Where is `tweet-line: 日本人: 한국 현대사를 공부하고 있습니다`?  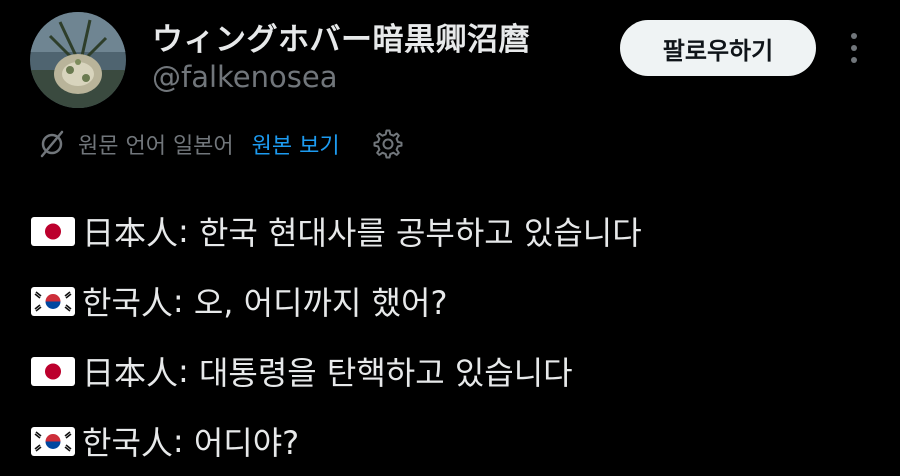 tweet-line: 日本人: 한국 현대사를 공부하고 있습니다 is located at coordinates (336, 231).